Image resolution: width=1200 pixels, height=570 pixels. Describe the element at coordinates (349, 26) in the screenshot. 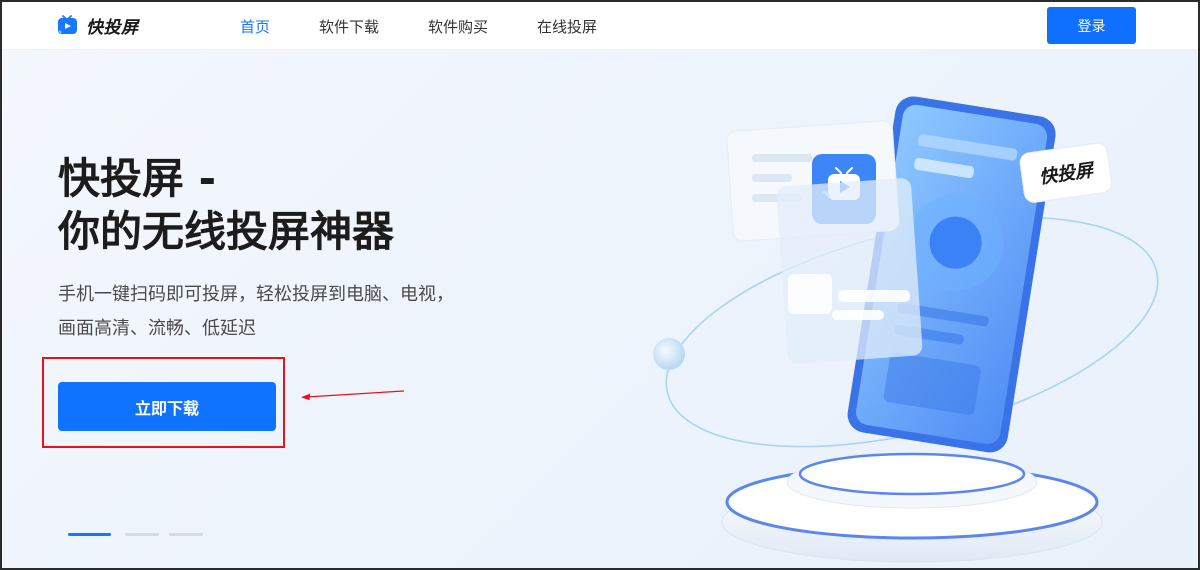

I see `nav-item-software-download: 软件下载` at that location.